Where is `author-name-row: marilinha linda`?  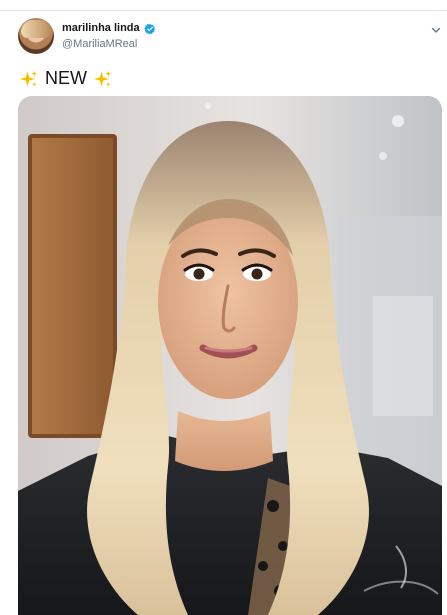
author-name-row: marilinha linda is located at coordinates (109, 28).